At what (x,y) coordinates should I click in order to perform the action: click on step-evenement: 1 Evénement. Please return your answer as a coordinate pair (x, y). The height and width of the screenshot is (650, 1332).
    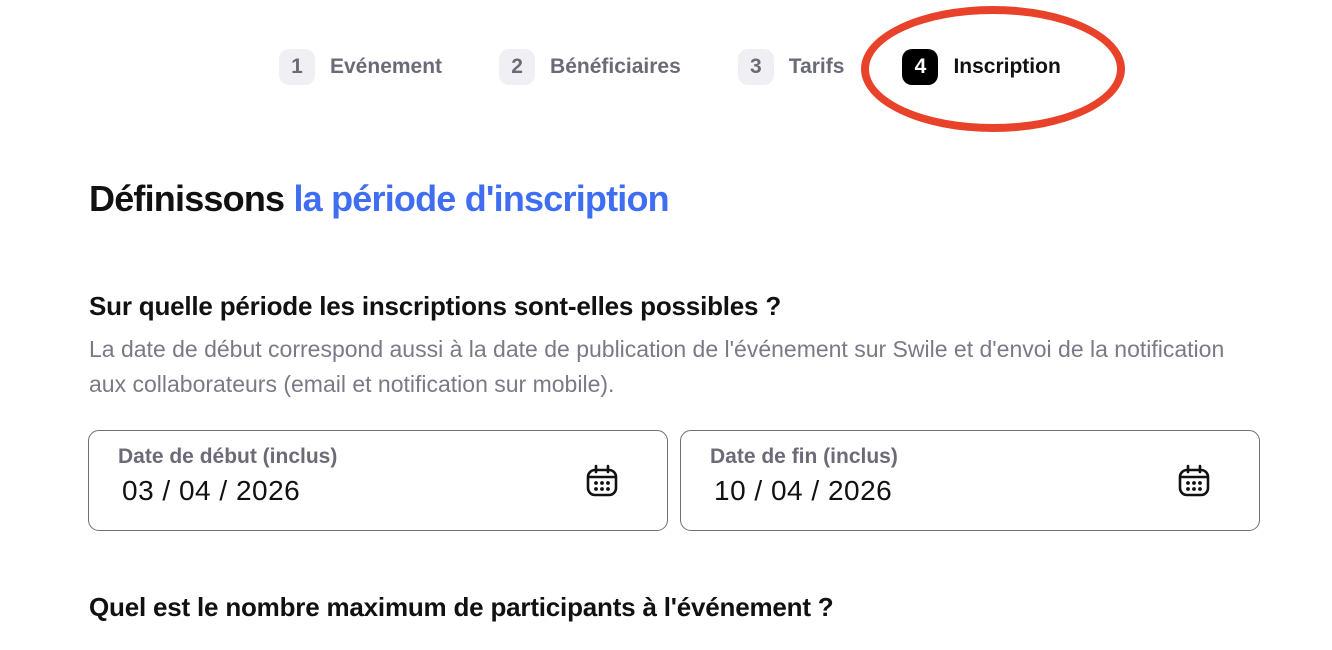
    Looking at the image, I should click on (360, 67).